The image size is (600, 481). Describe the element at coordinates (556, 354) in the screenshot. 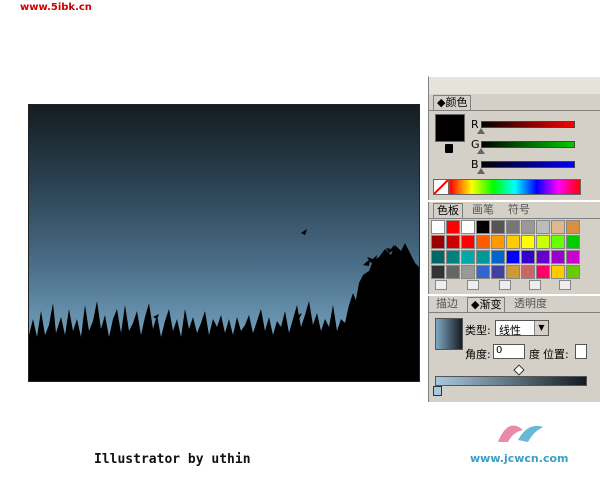

I see `position-label: 位置:` at that location.